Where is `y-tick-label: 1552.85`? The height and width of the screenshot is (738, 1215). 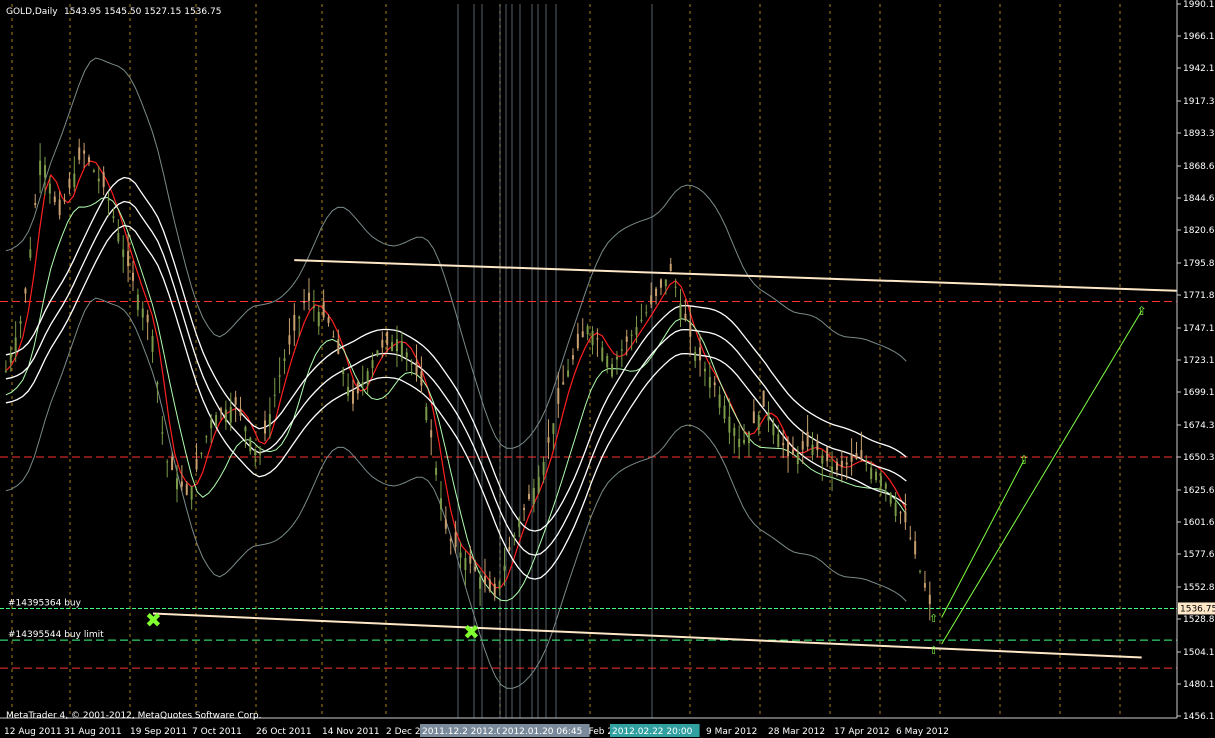
y-tick-label: 1552.85 is located at coordinates (1199, 588).